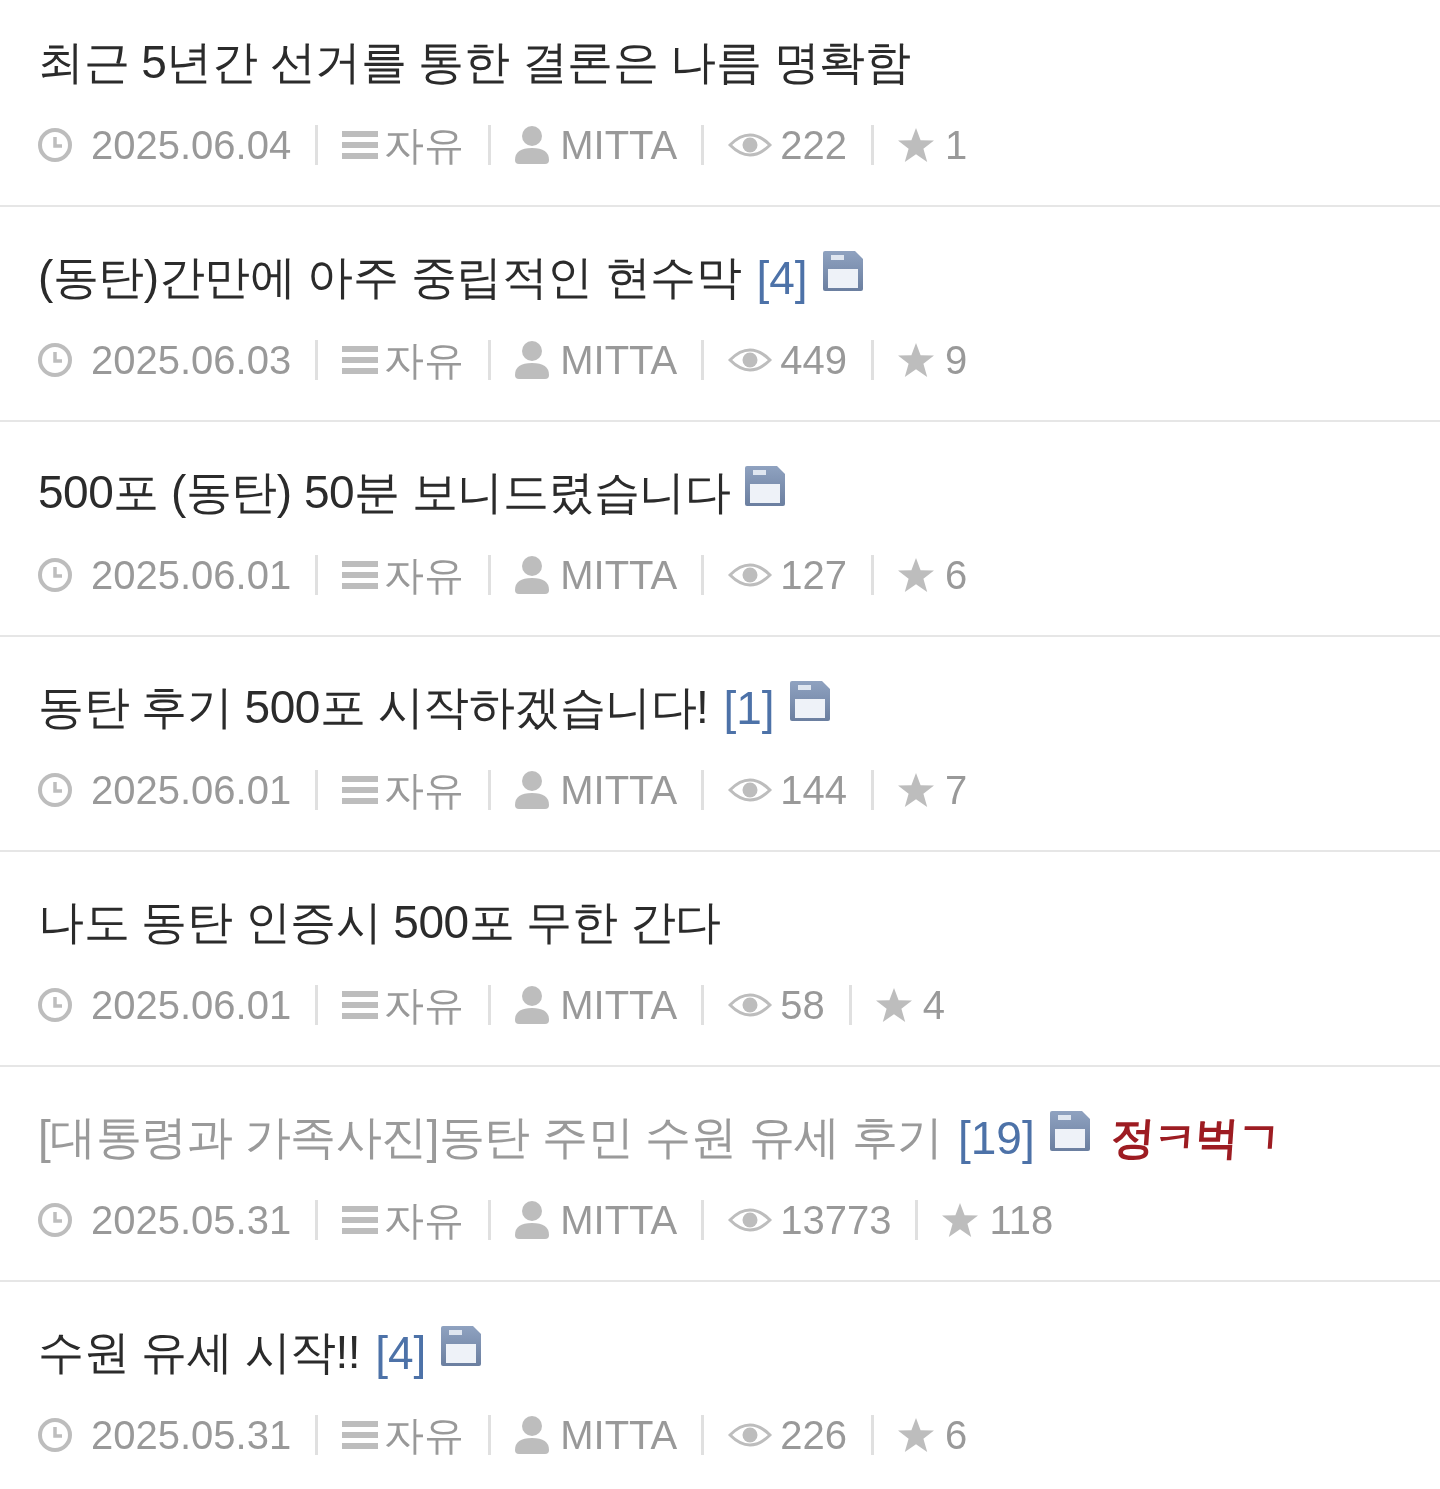  I want to click on view-count: 222, so click(813, 145).